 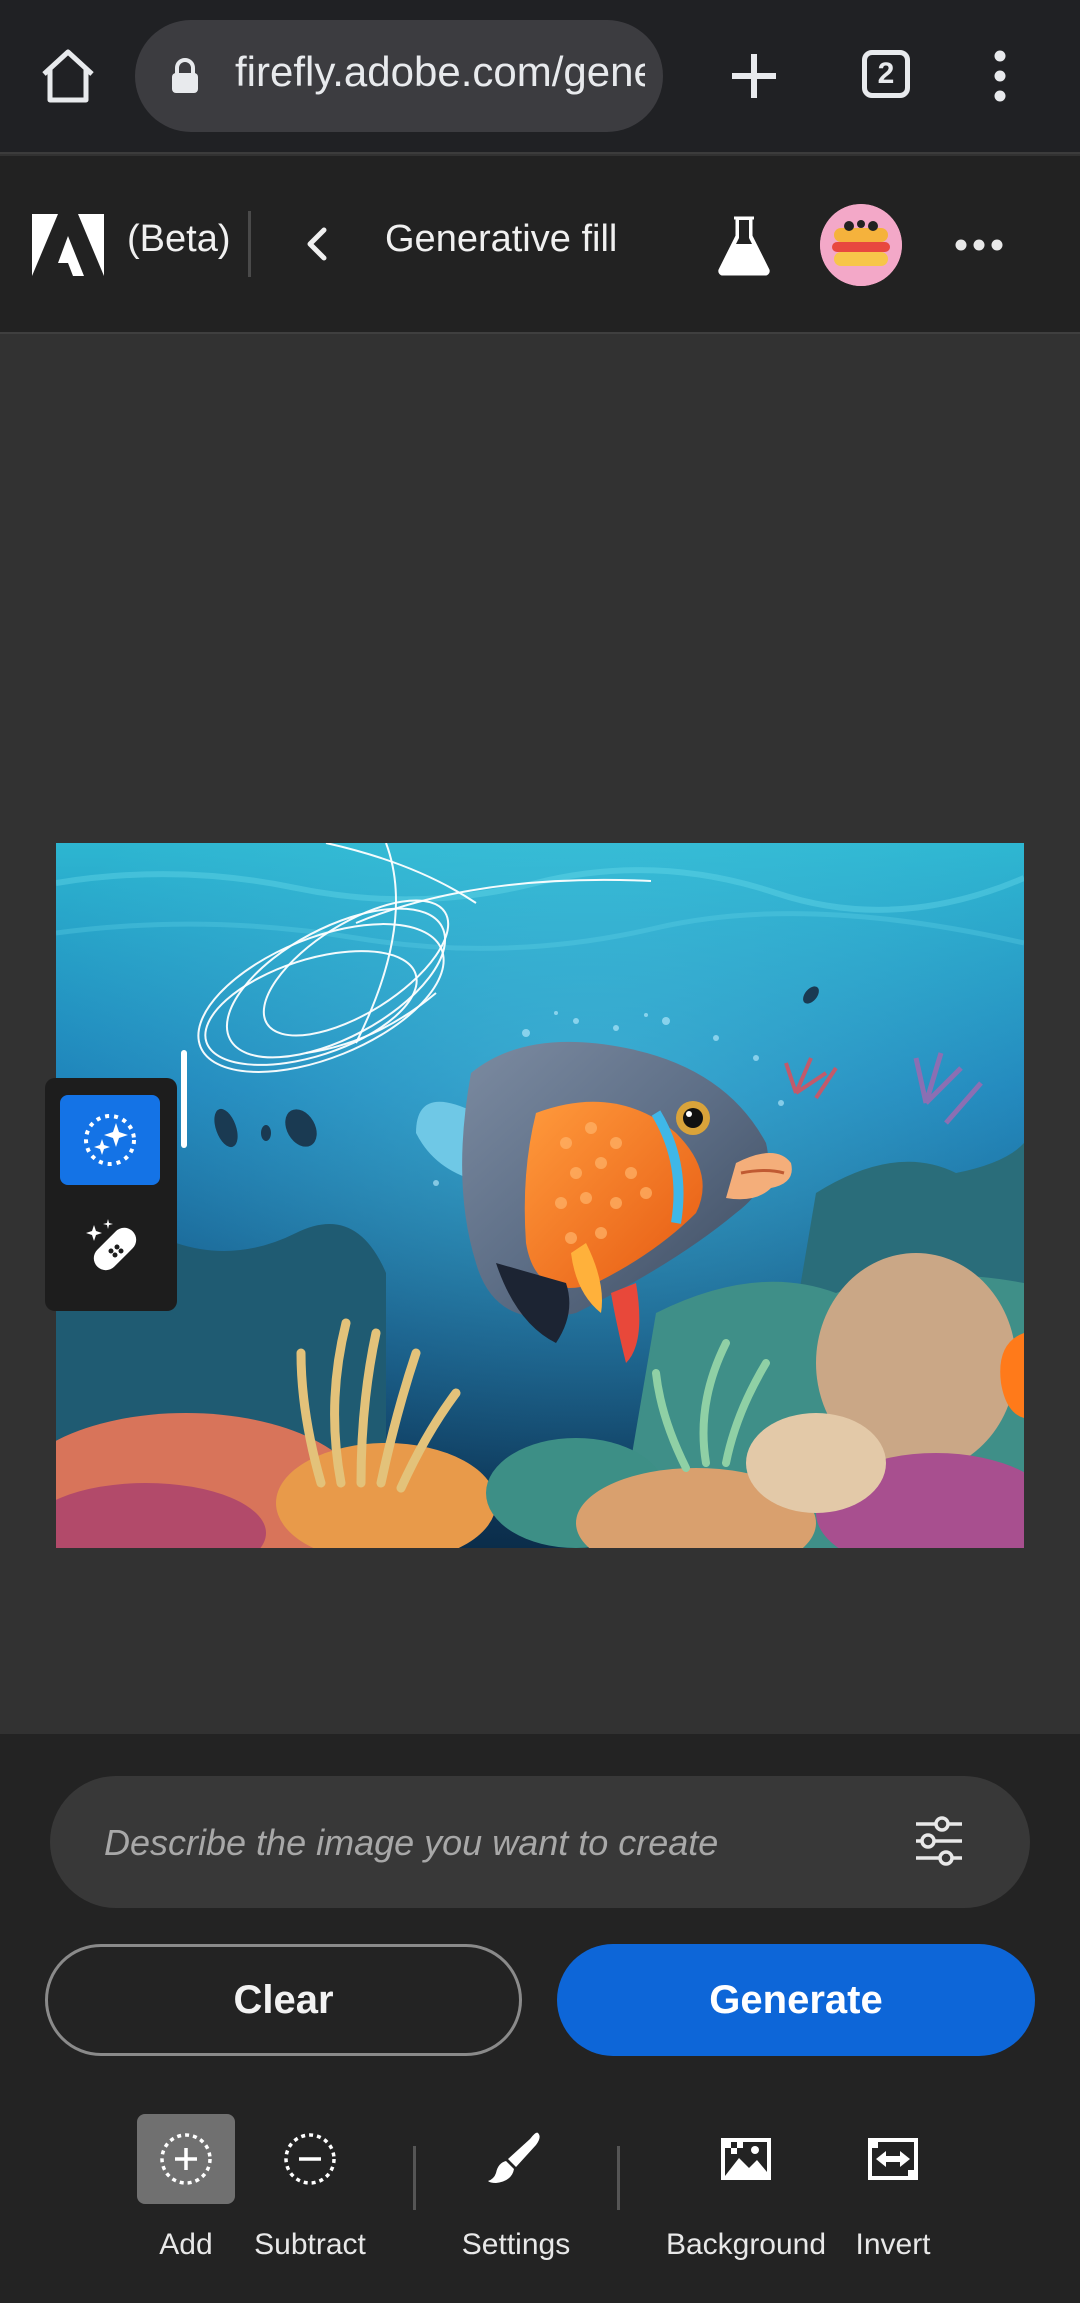 I want to click on app-header: (Beta) Generative fill, so click(x=540, y=245).